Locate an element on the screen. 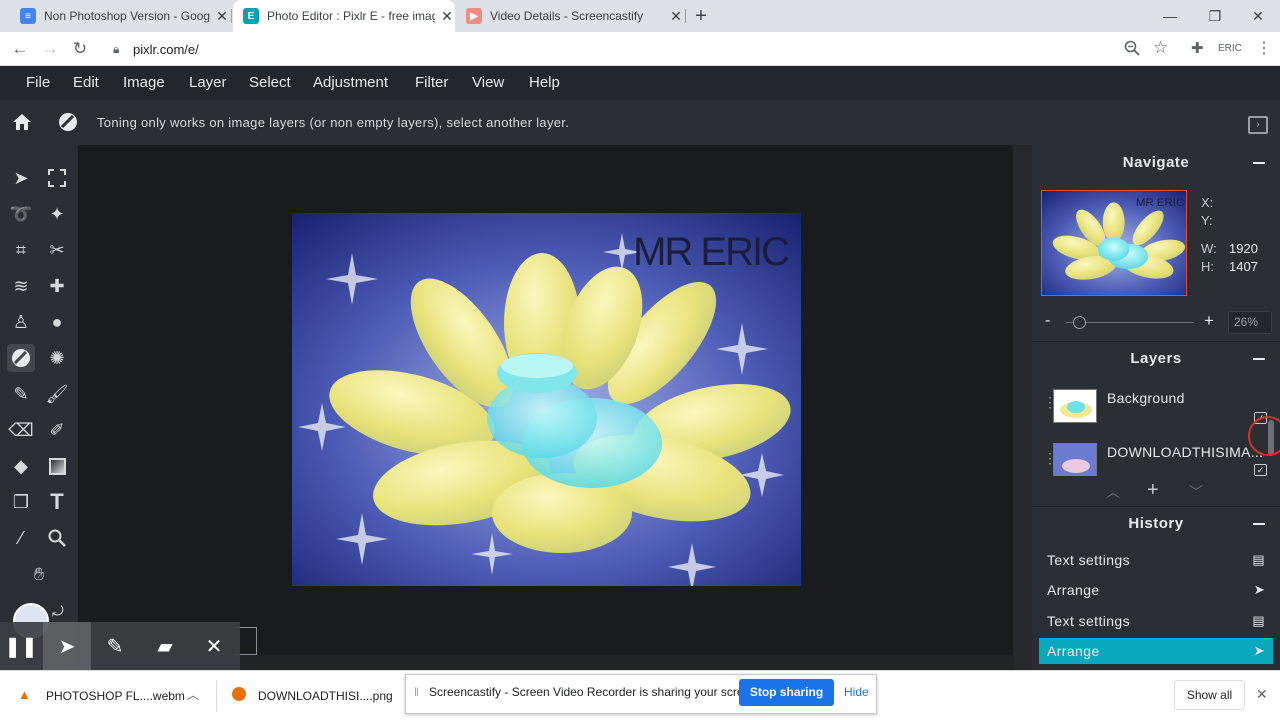  show-all-button: Show all is located at coordinates (1209, 695).